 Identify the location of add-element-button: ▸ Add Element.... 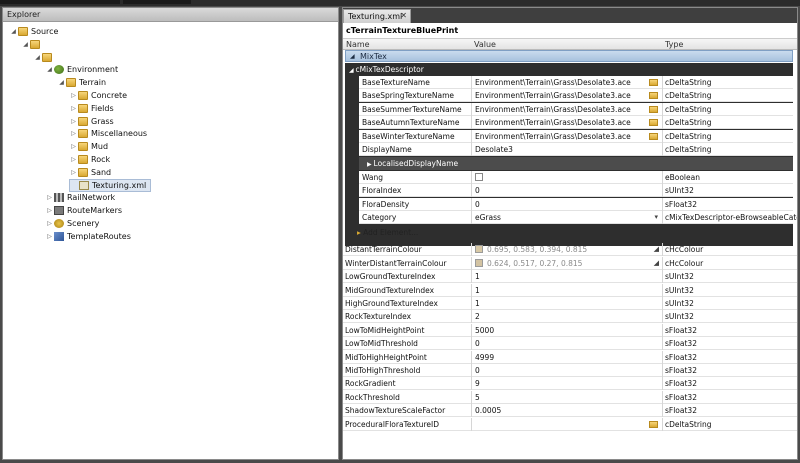
(387, 232).